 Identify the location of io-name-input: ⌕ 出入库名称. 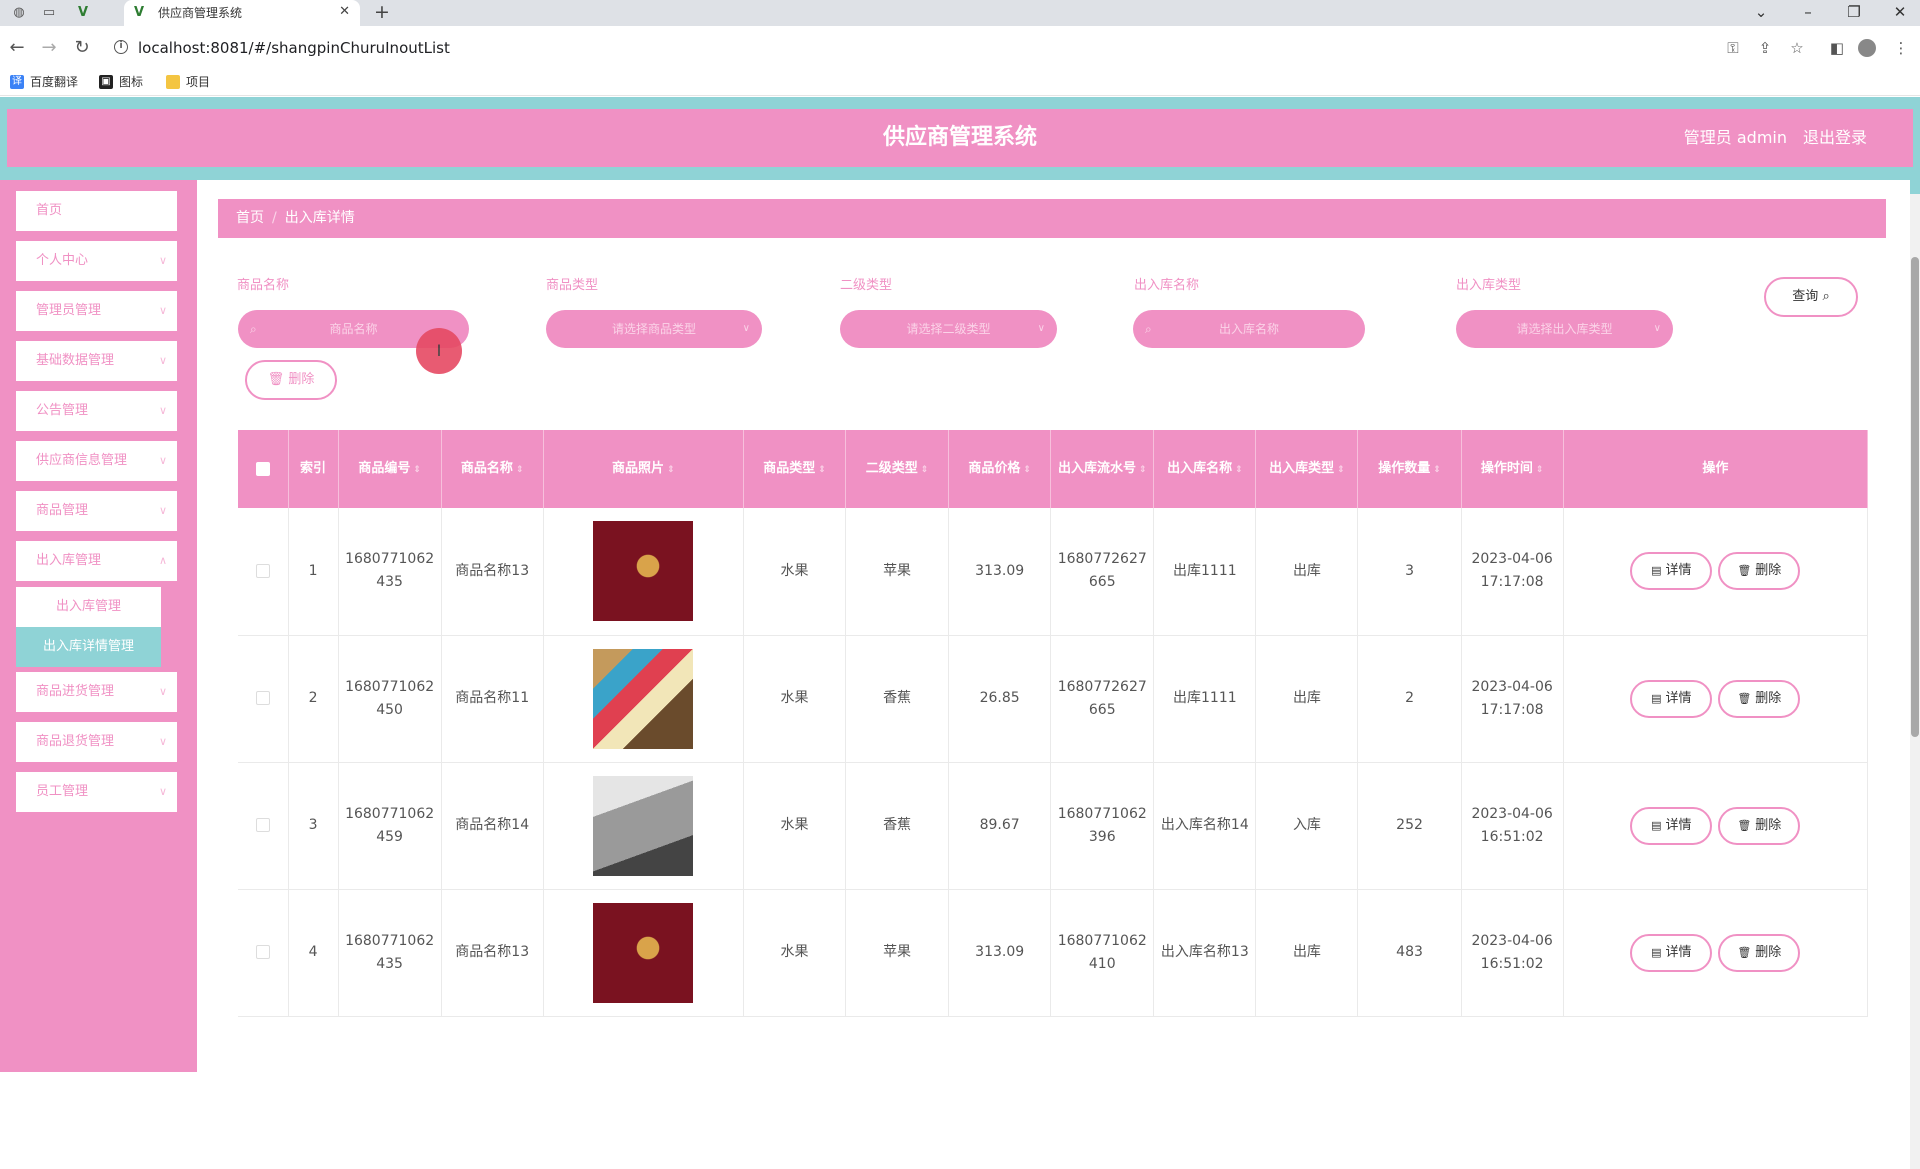
(1249, 329).